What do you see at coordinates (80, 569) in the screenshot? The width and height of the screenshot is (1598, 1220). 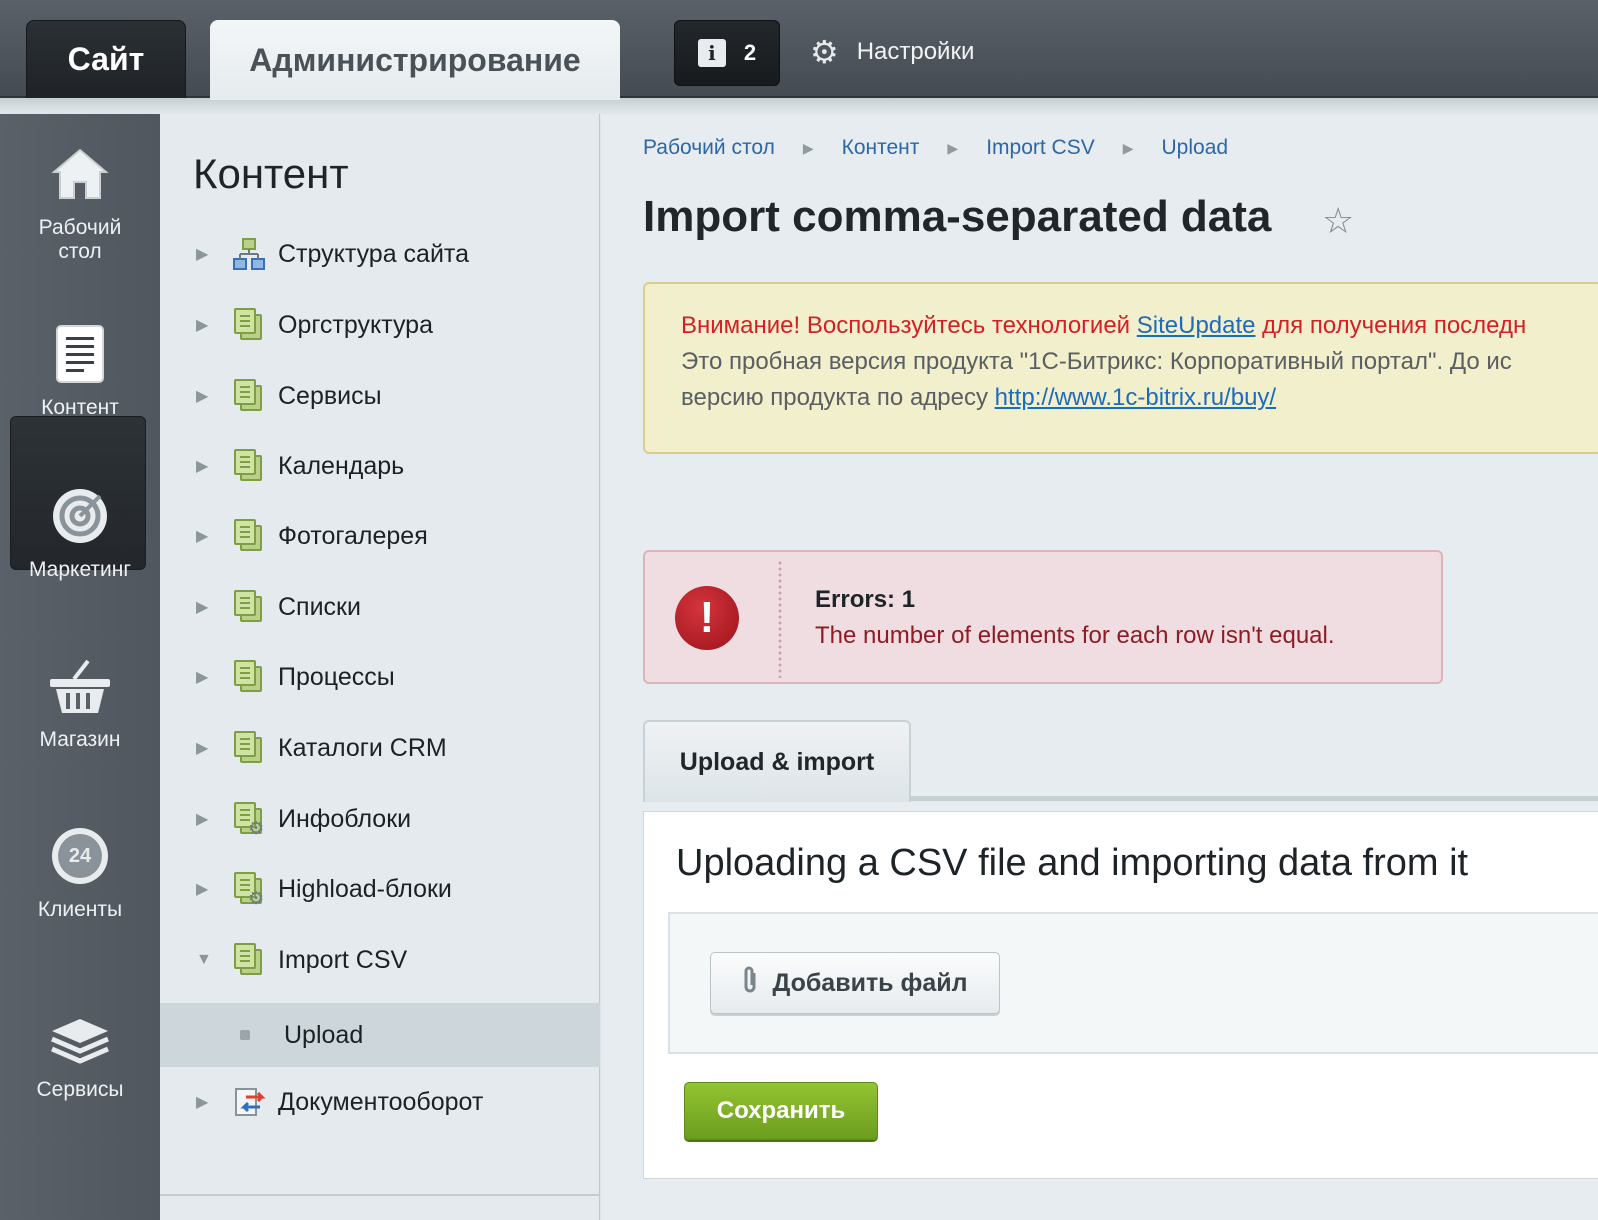 I see `rail-item-label: Маркетинг` at bounding box center [80, 569].